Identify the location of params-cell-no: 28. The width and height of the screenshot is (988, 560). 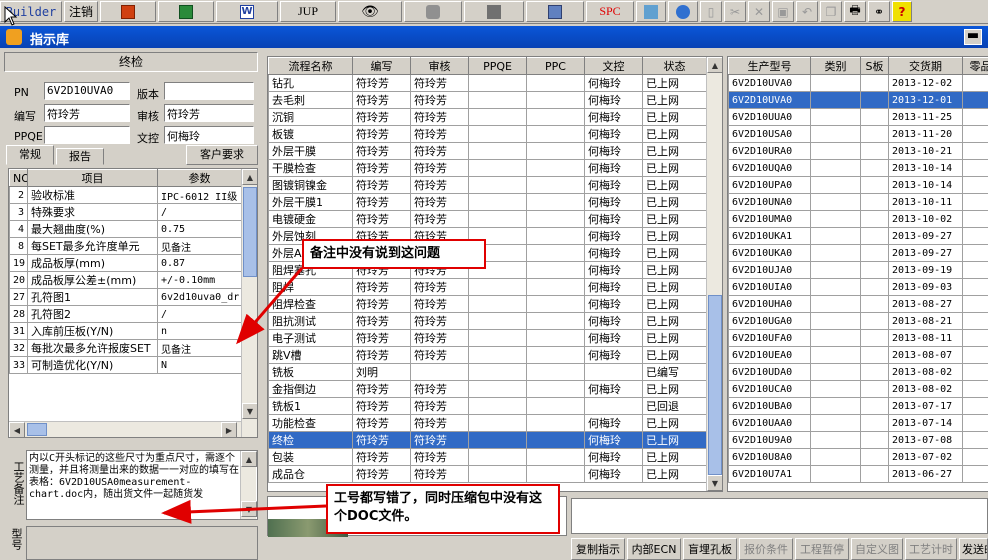
(18, 314).